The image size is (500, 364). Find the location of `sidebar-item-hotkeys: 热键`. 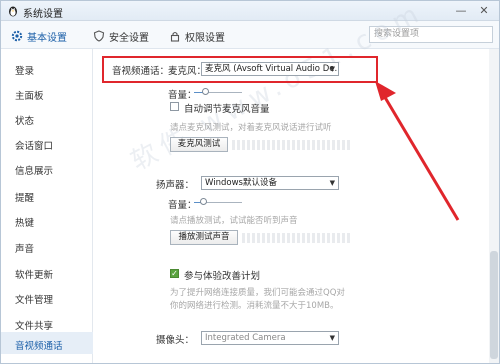

sidebar-item-hotkeys: 热键 is located at coordinates (24, 222).